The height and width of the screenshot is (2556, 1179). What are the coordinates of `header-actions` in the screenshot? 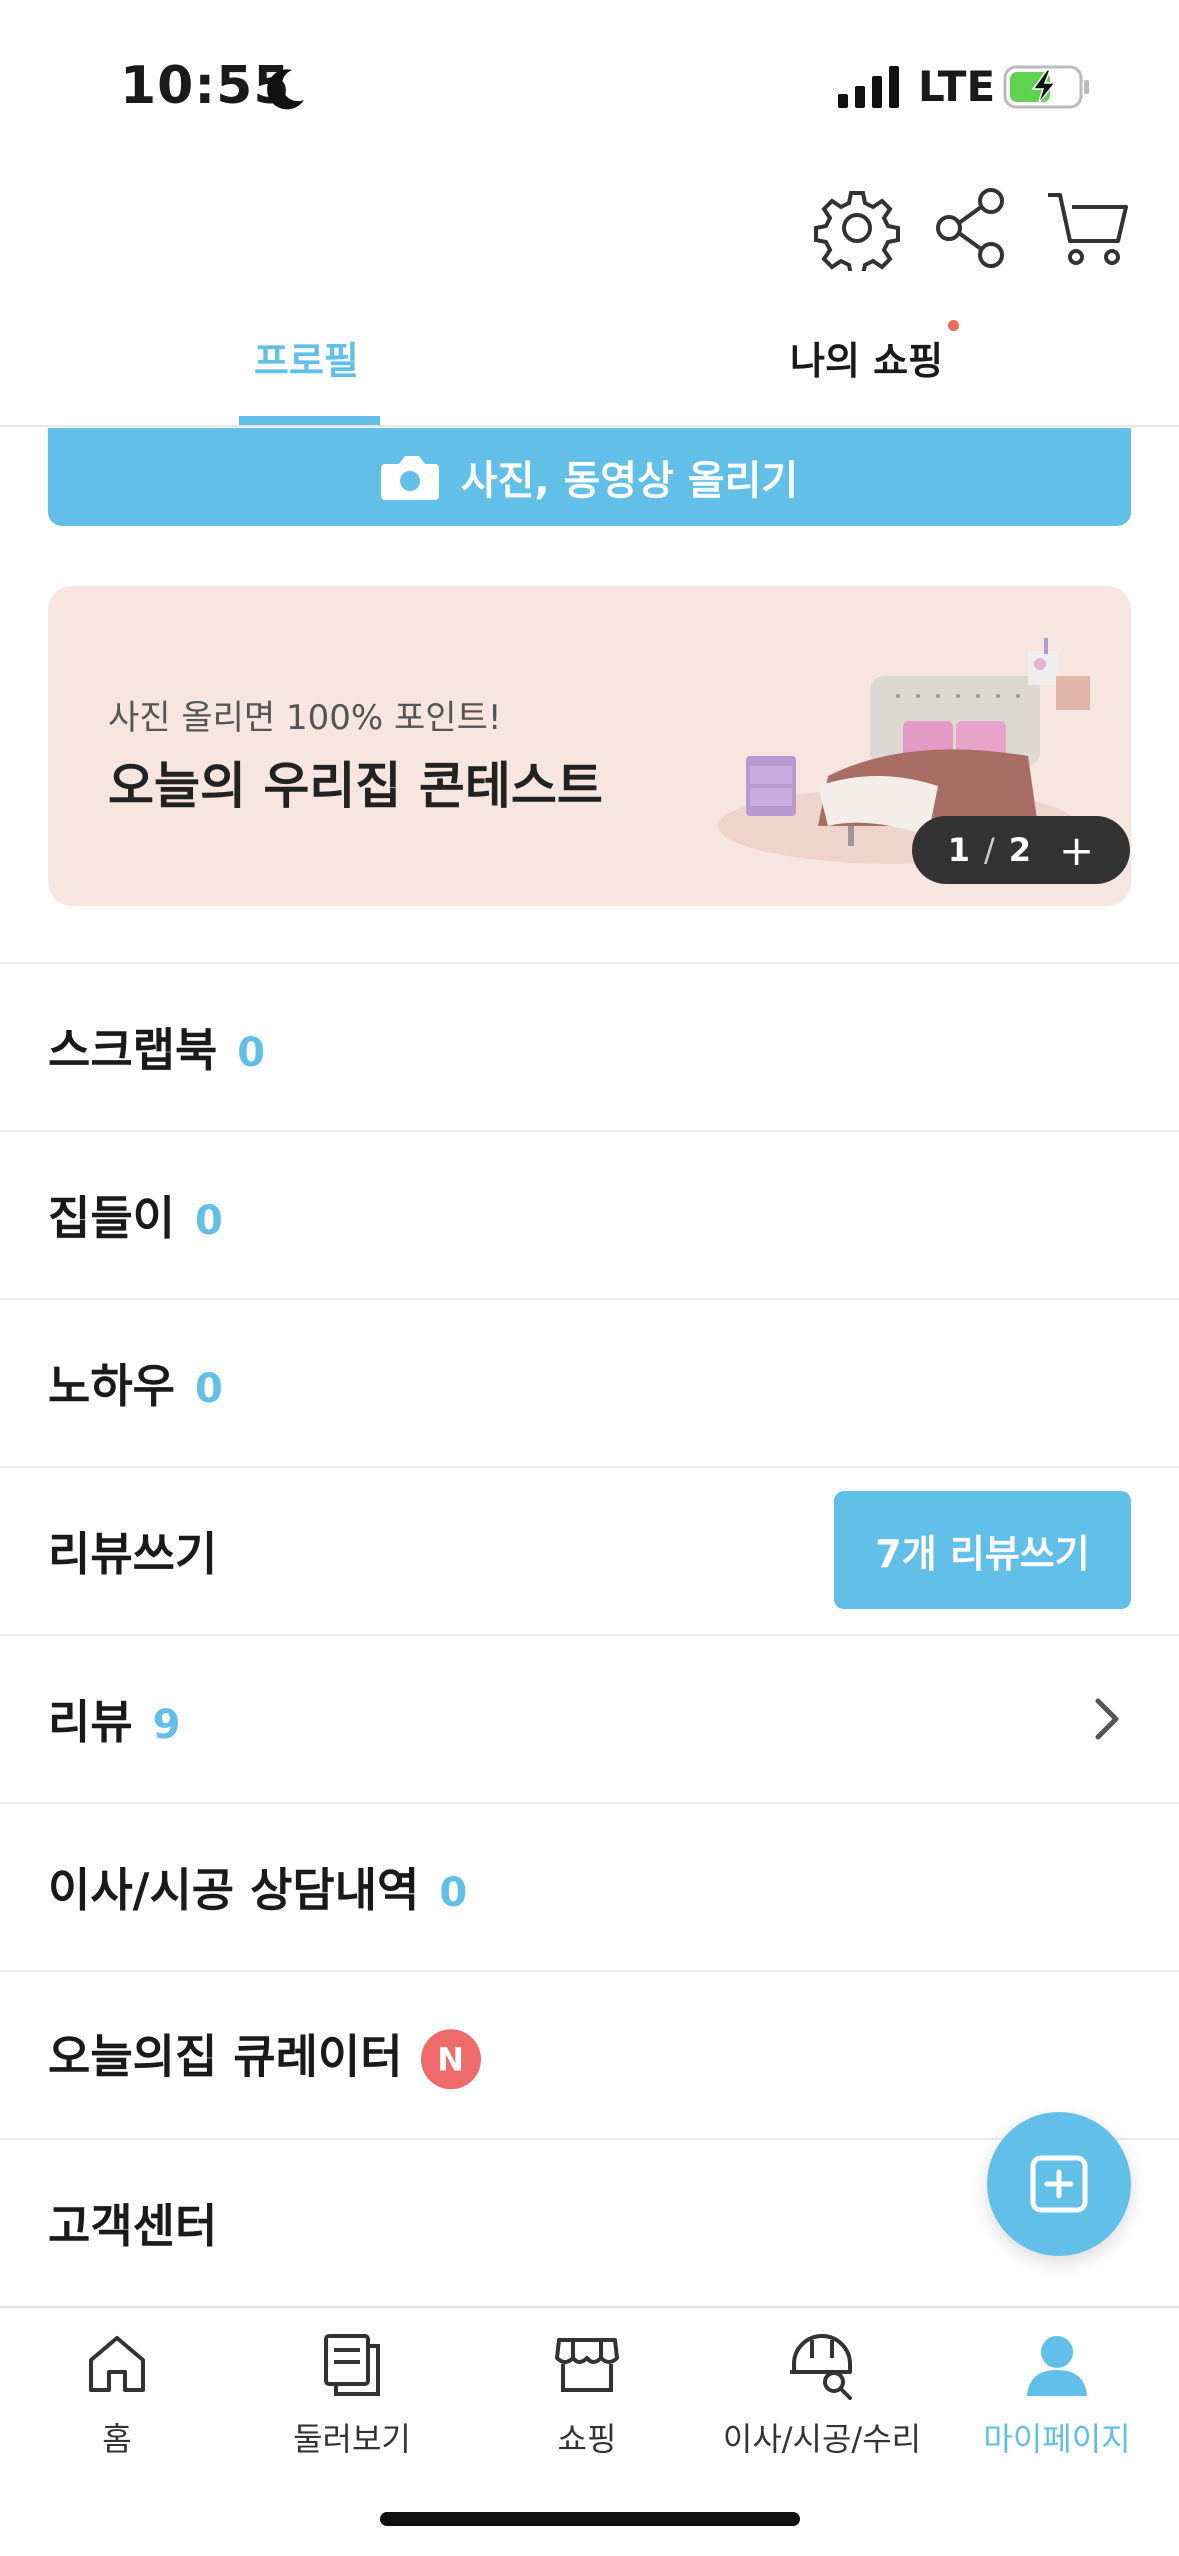 It's located at (589, 230).